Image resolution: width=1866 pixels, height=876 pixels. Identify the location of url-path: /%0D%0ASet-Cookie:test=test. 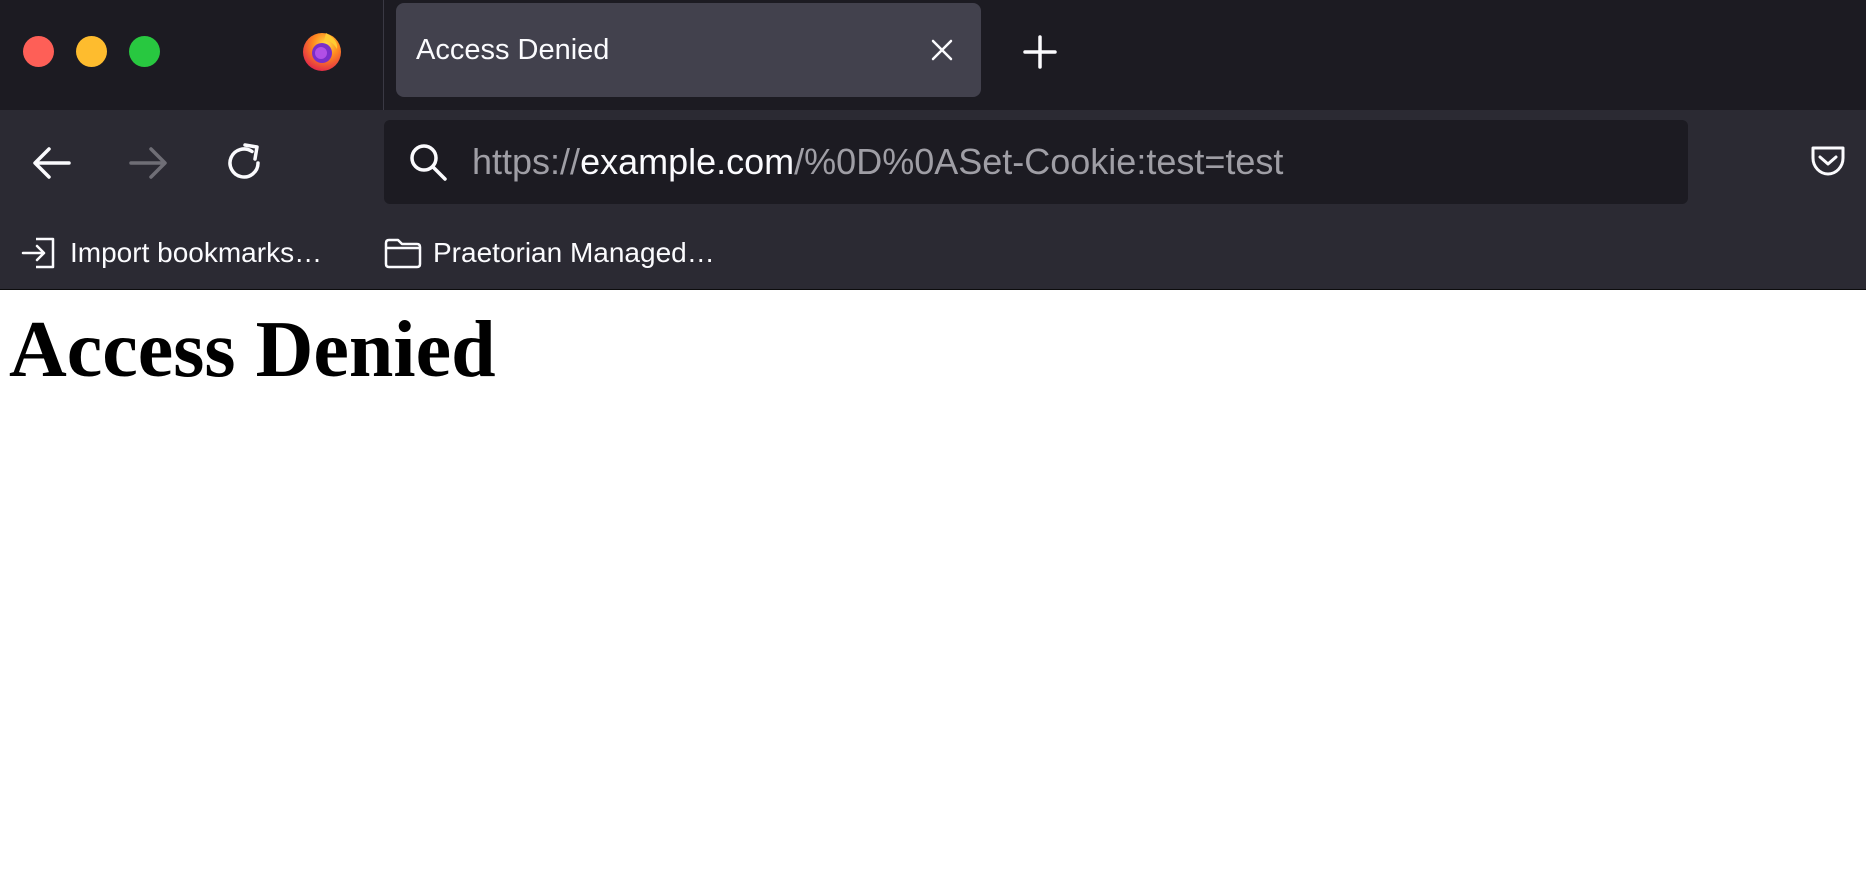
(1039, 161).